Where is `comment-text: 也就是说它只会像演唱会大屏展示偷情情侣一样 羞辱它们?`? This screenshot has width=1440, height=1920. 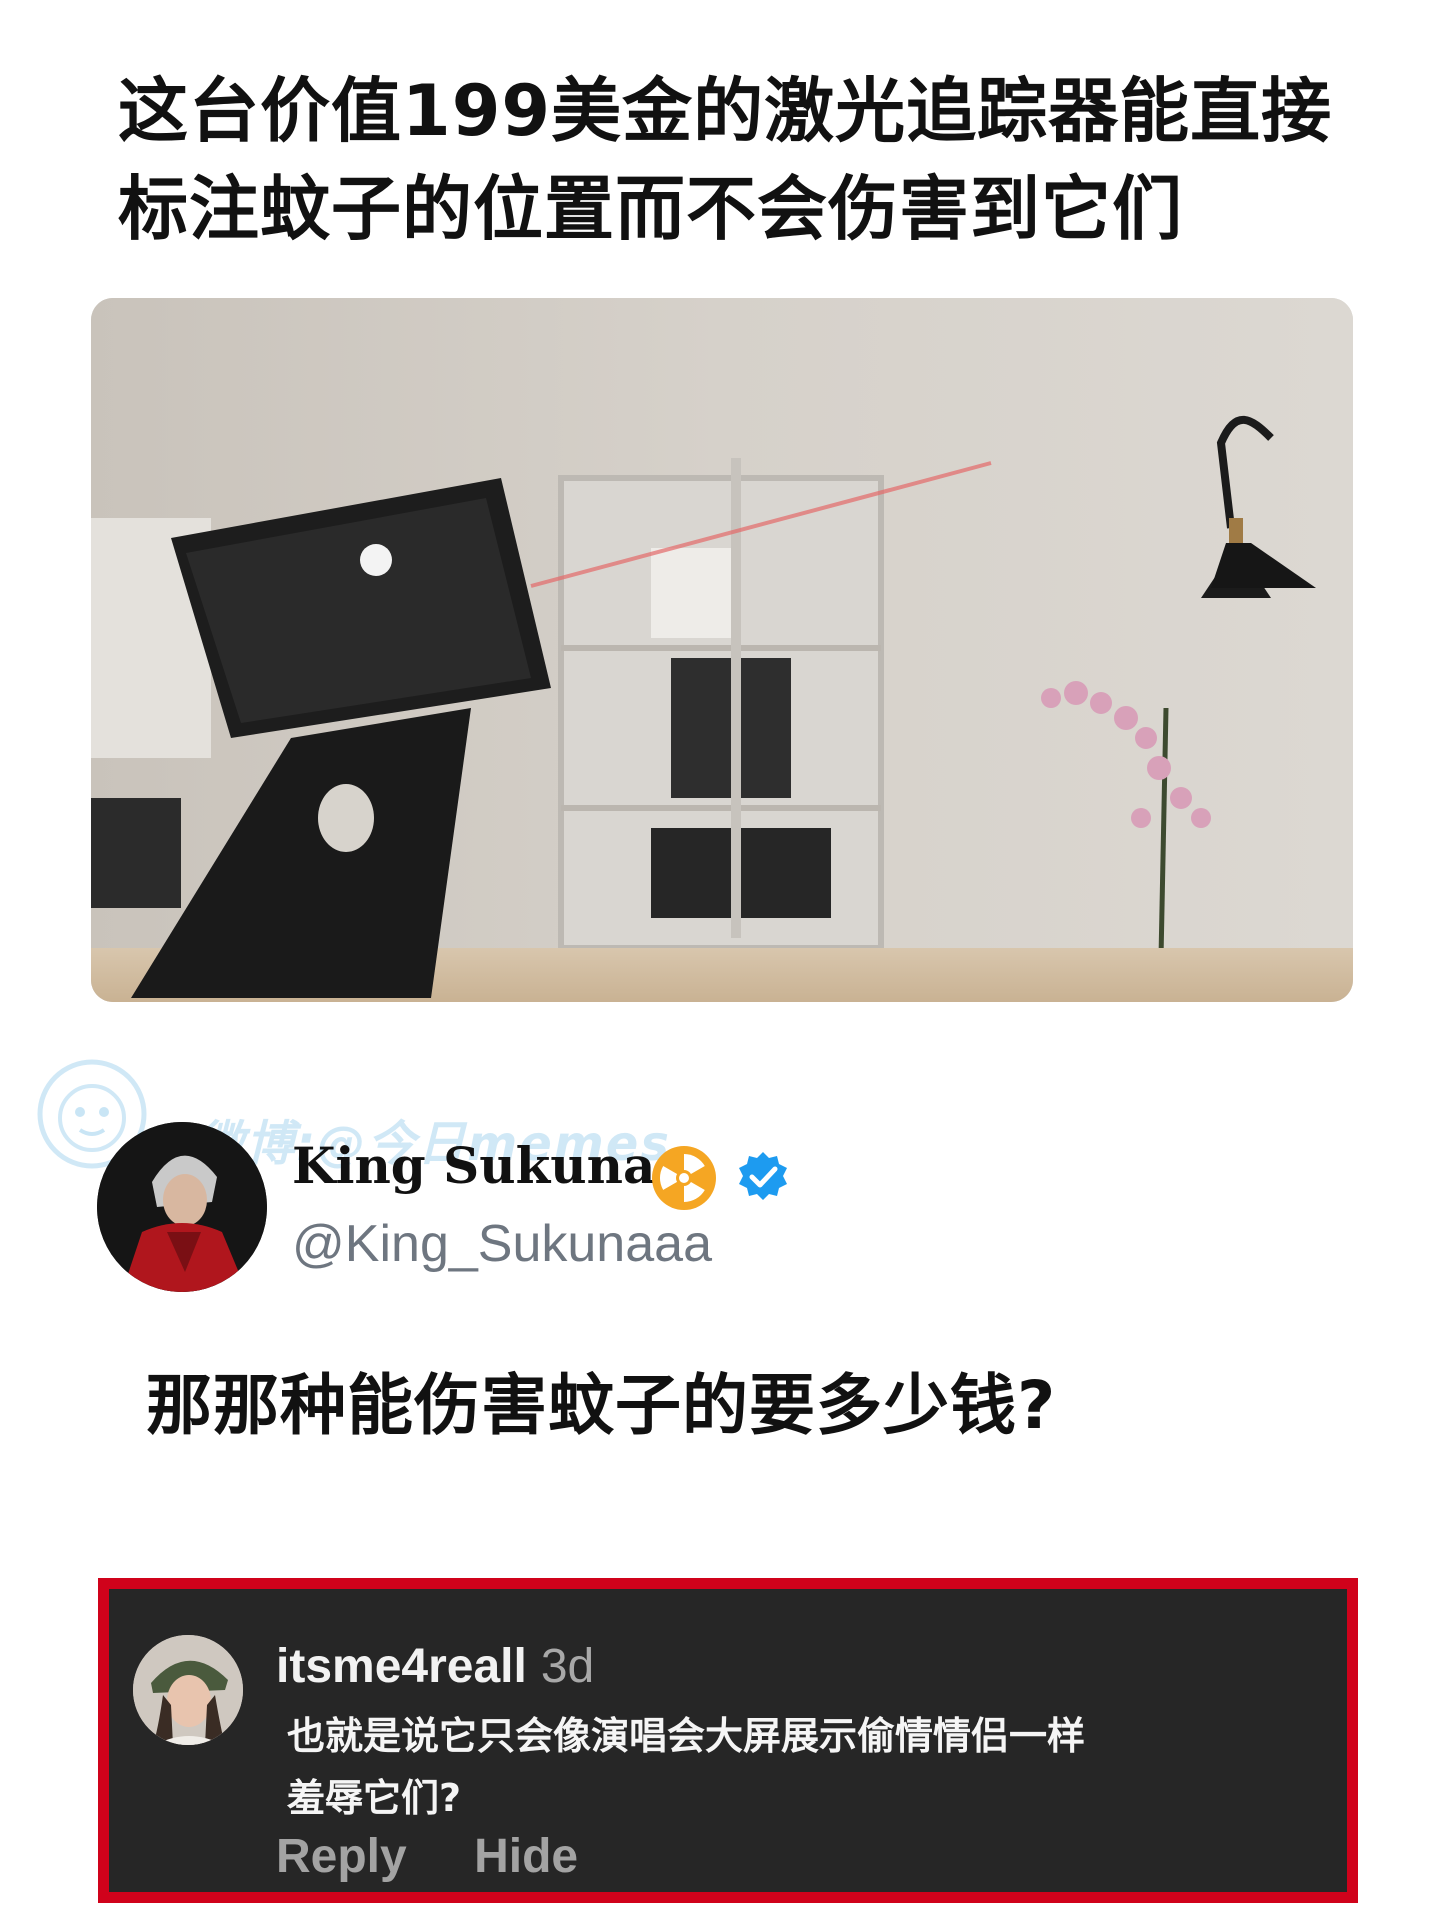 comment-text: 也就是说它只会像演唱会大屏展示偷情情侣一样 羞辱它们? is located at coordinates (807, 1767).